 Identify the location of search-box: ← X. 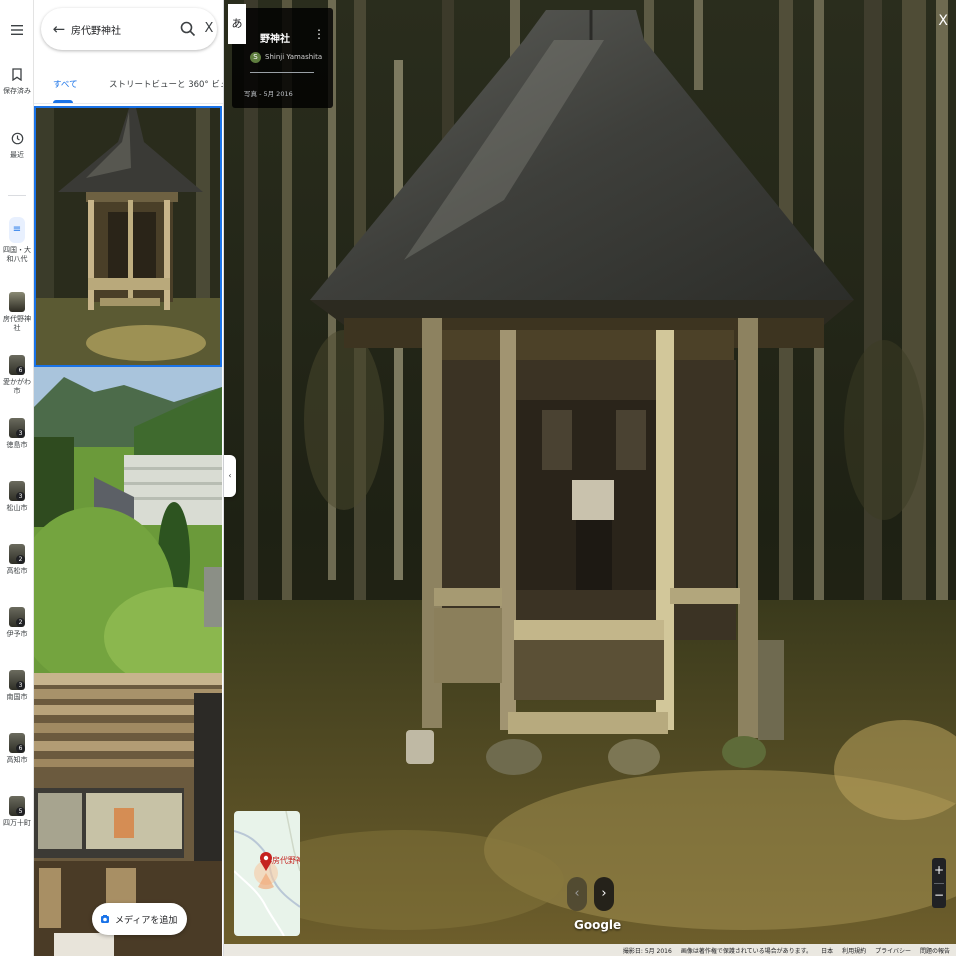
(129, 29).